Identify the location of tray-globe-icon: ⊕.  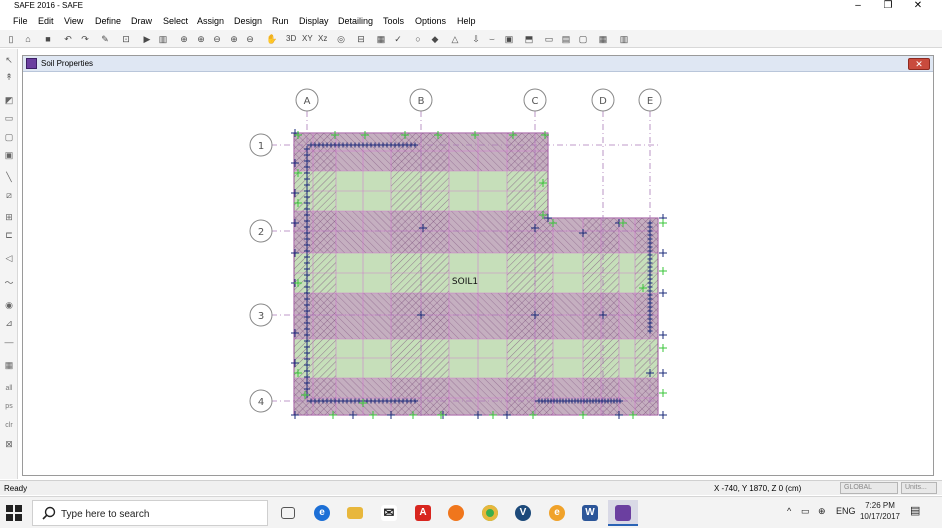
(822, 511).